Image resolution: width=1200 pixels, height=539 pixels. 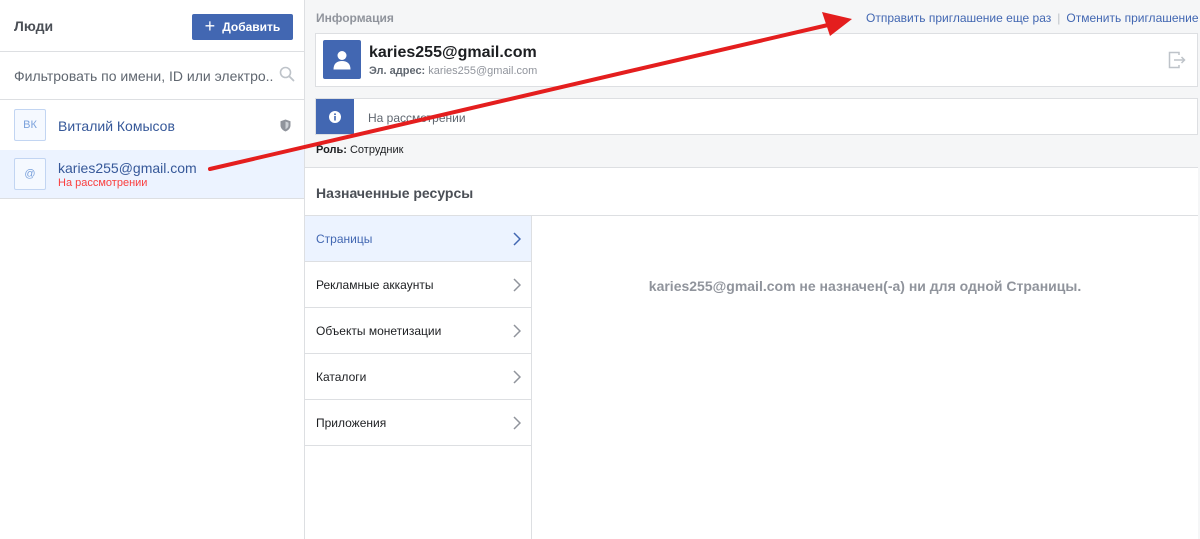 What do you see at coordinates (144, 76) in the screenshot?
I see `filter-input` at bounding box center [144, 76].